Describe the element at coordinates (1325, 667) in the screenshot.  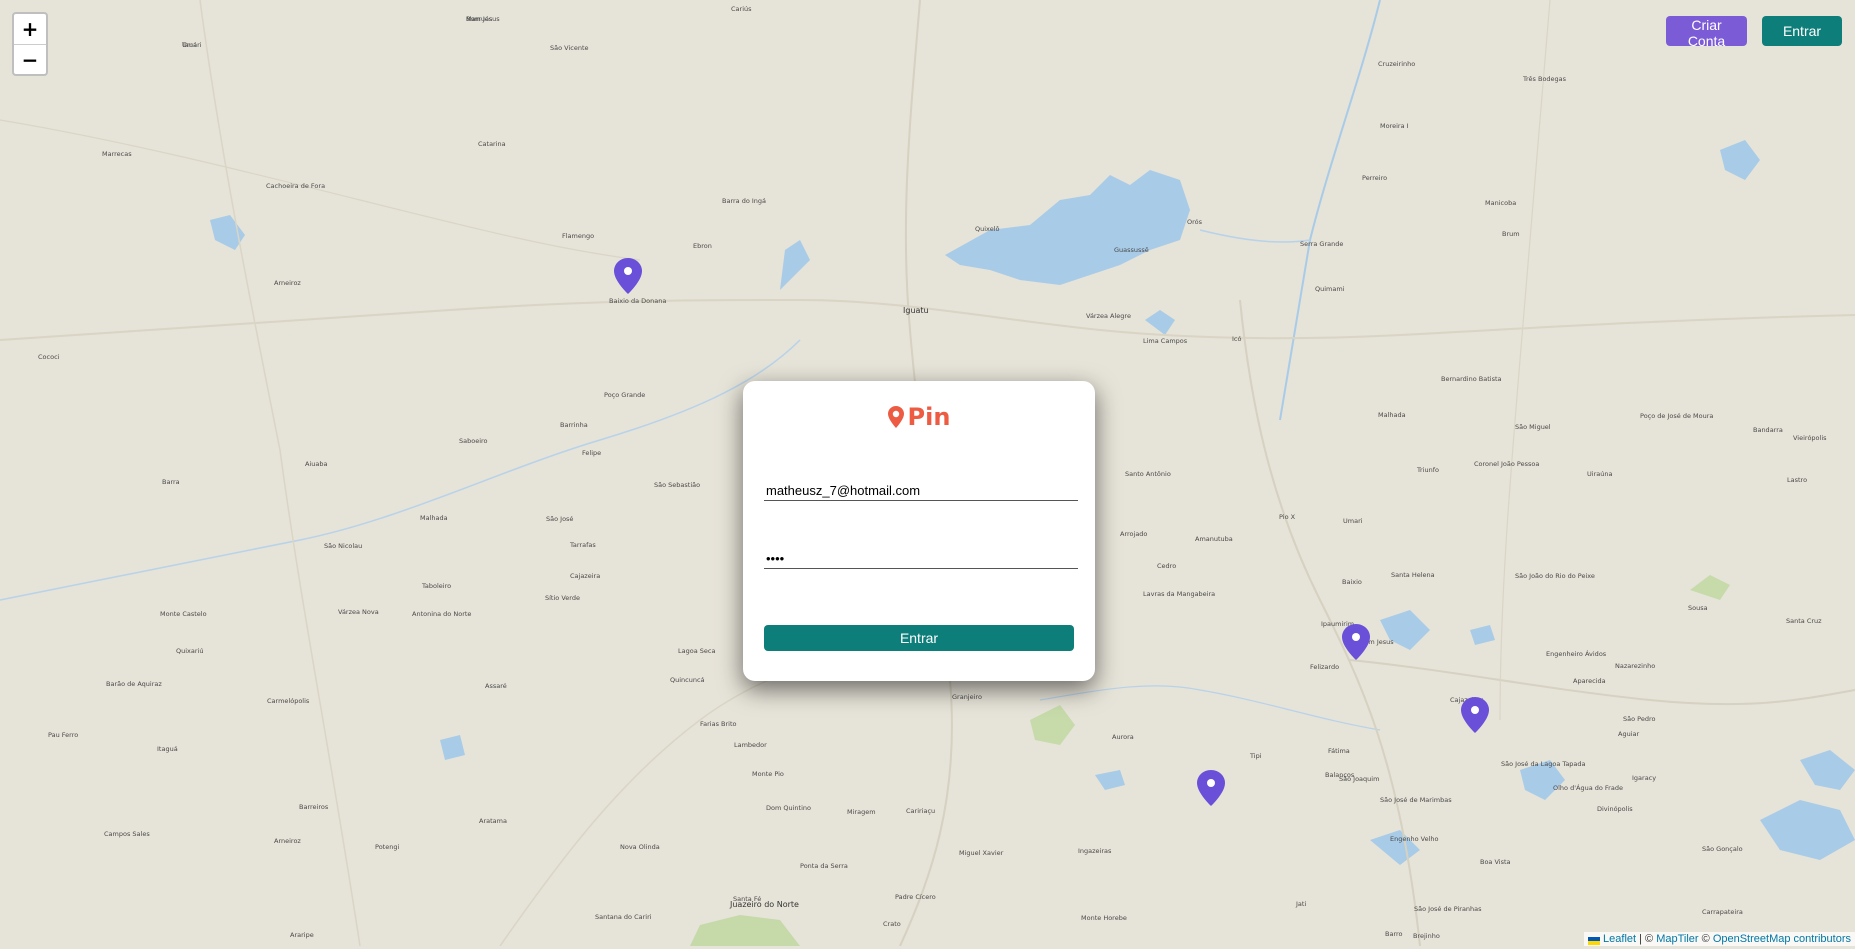
I see `map-place-label: Felizardo` at that location.